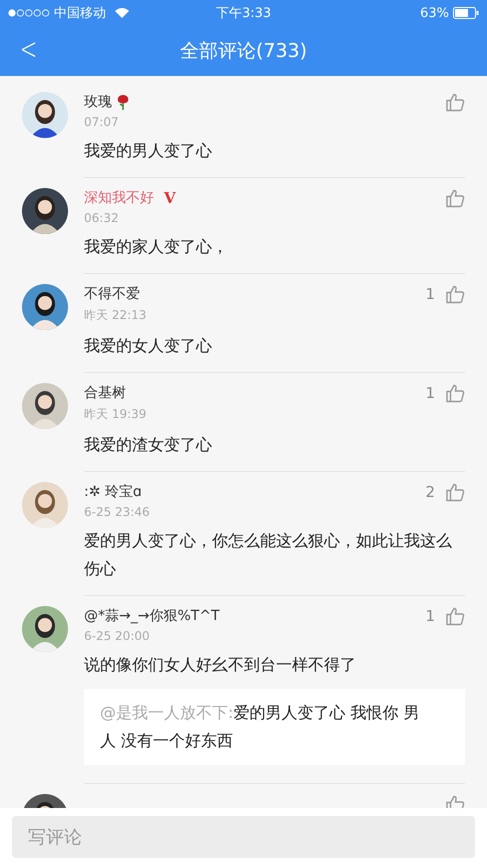 The width and height of the screenshot is (487, 866). Describe the element at coordinates (170, 198) in the screenshot. I see `vip-label: V` at that location.